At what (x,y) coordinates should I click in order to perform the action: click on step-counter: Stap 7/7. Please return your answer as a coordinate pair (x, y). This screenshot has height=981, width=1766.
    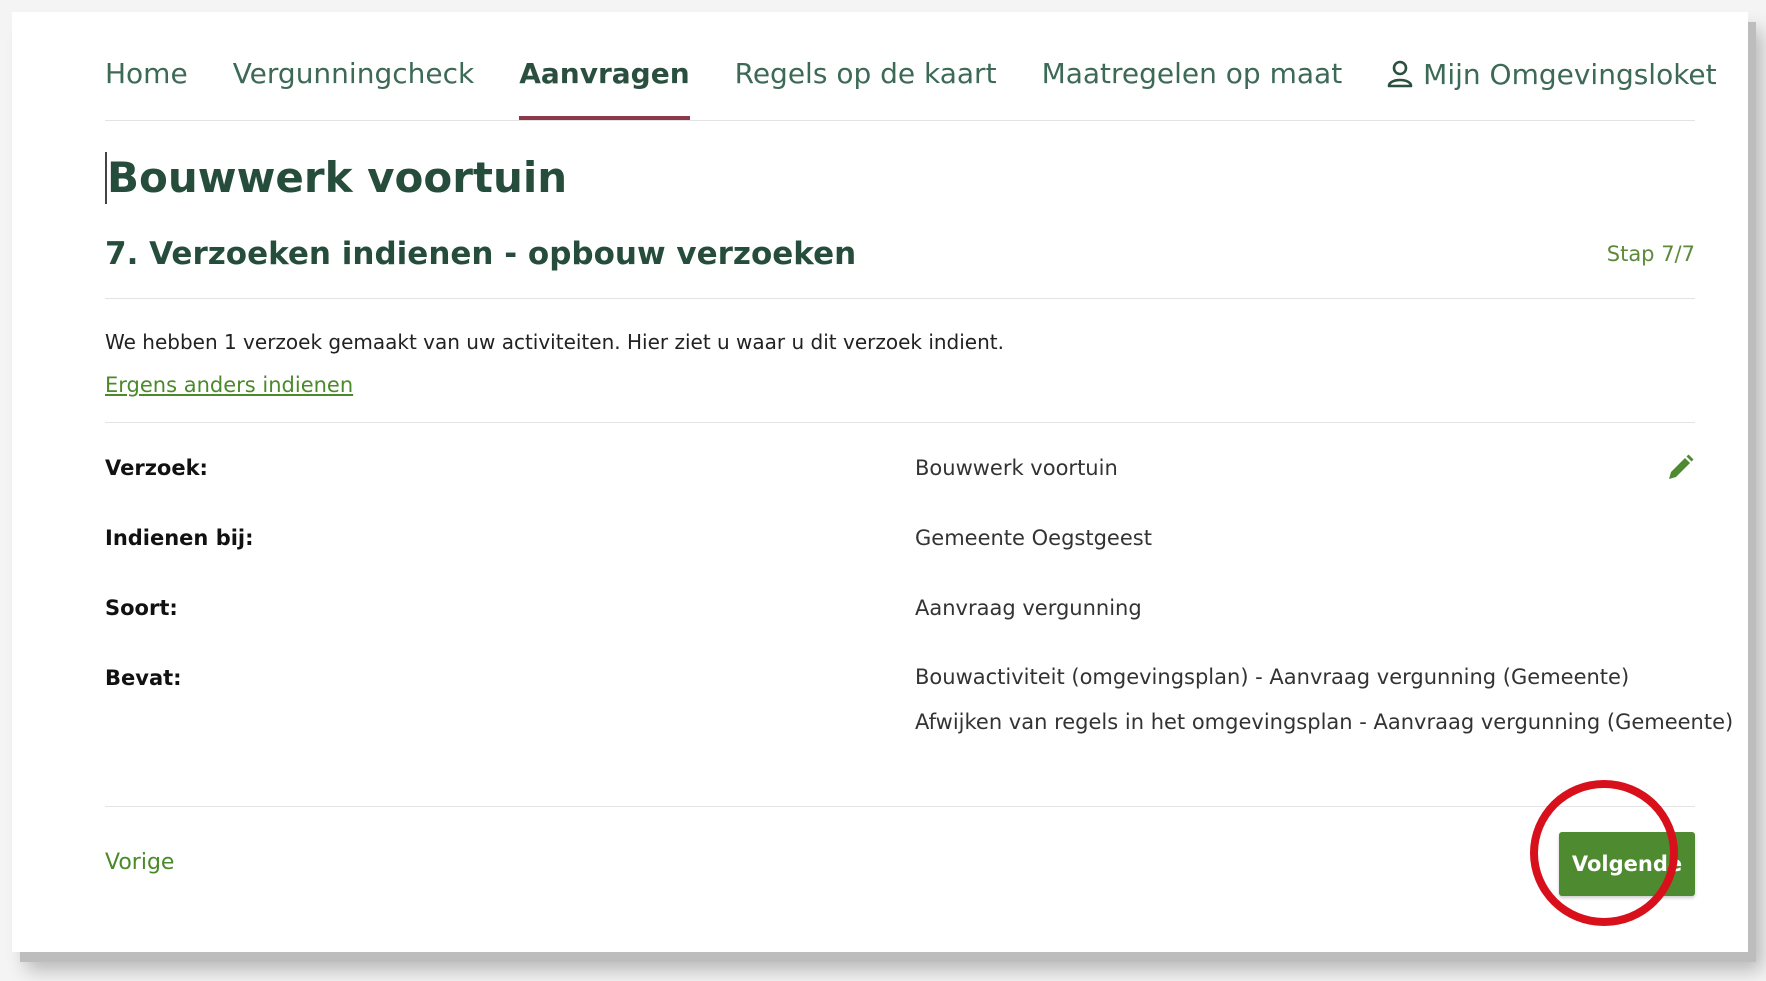
    Looking at the image, I should click on (1650, 254).